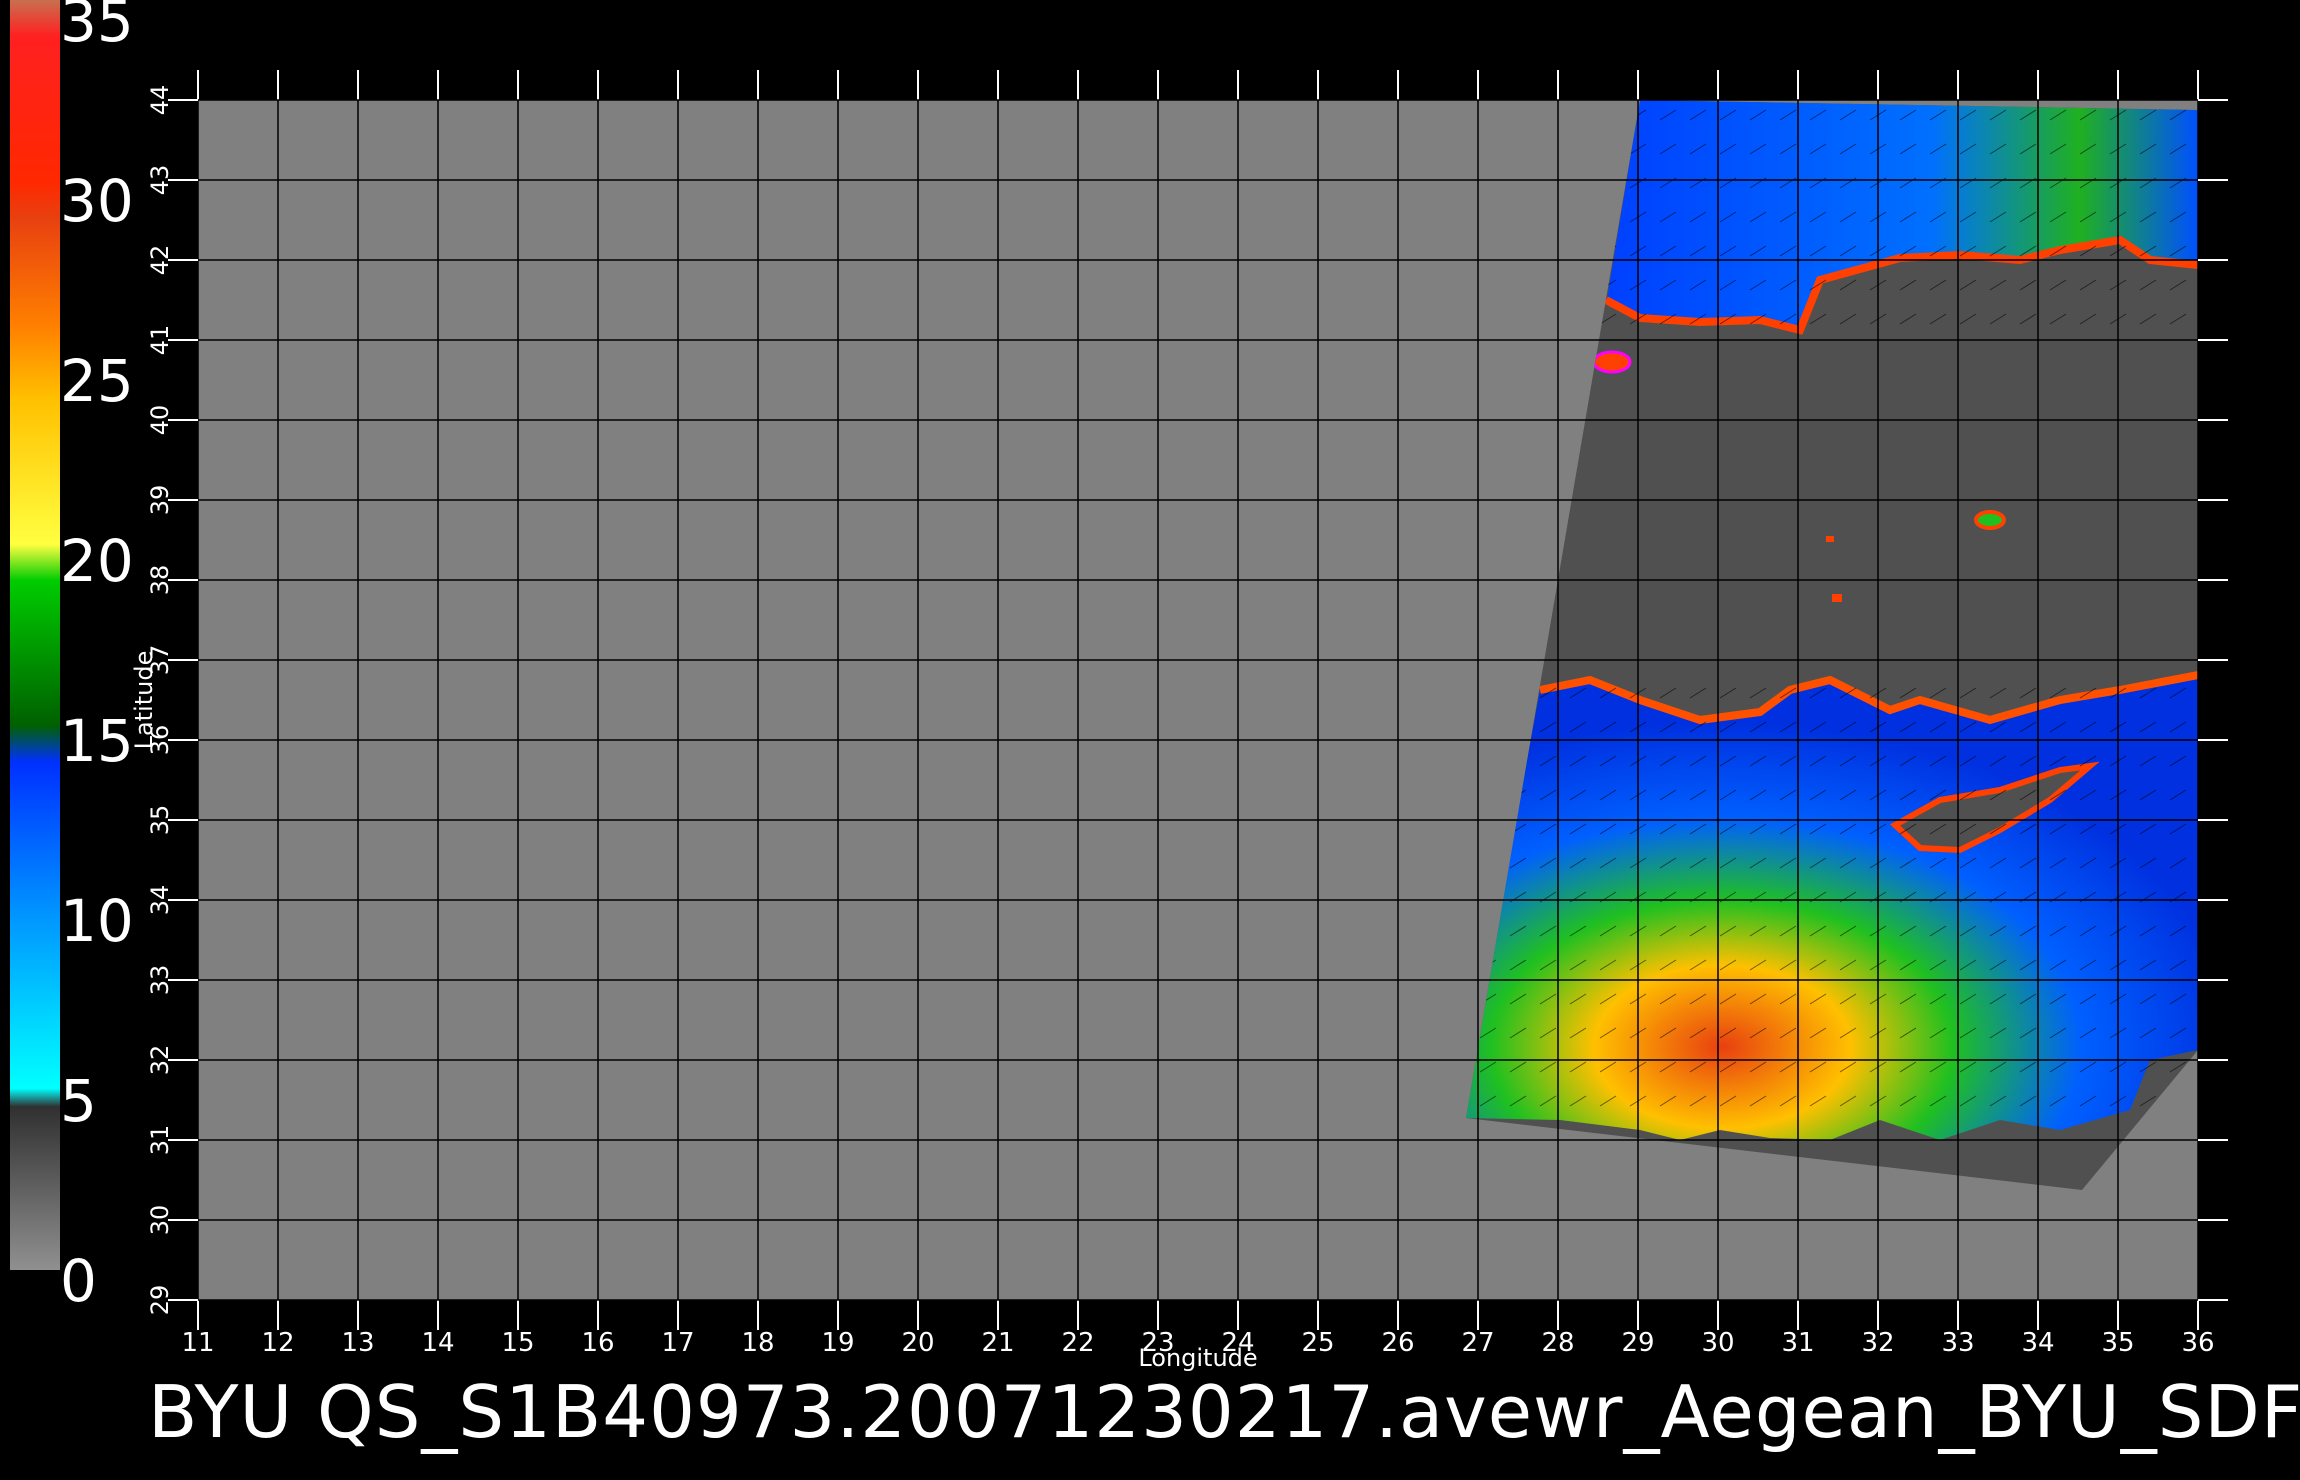 The width and height of the screenshot is (2300, 1480). Describe the element at coordinates (160, 1300) in the screenshot. I see `lat-tick-label: 29` at that location.